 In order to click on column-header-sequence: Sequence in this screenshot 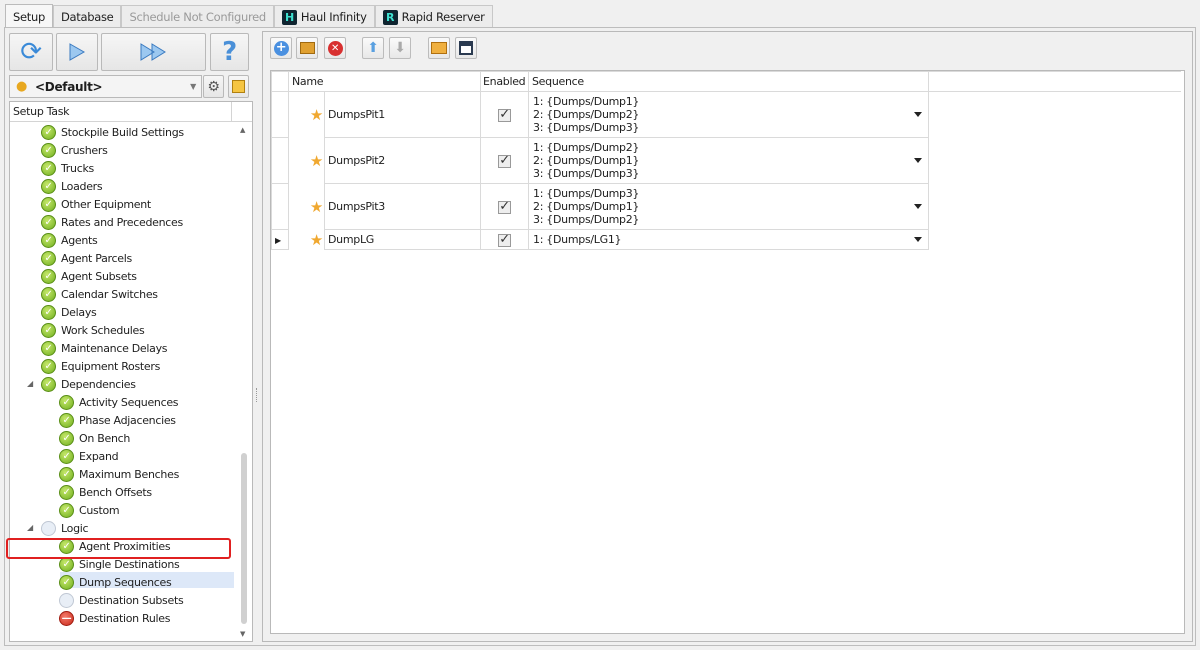, I will do `click(728, 81)`.